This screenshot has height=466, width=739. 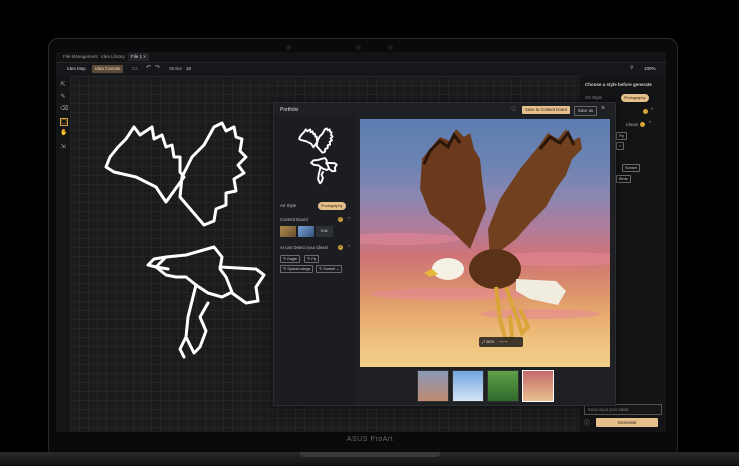 I want to click on frame-tool-icon: ▢, so click(x=64, y=122).